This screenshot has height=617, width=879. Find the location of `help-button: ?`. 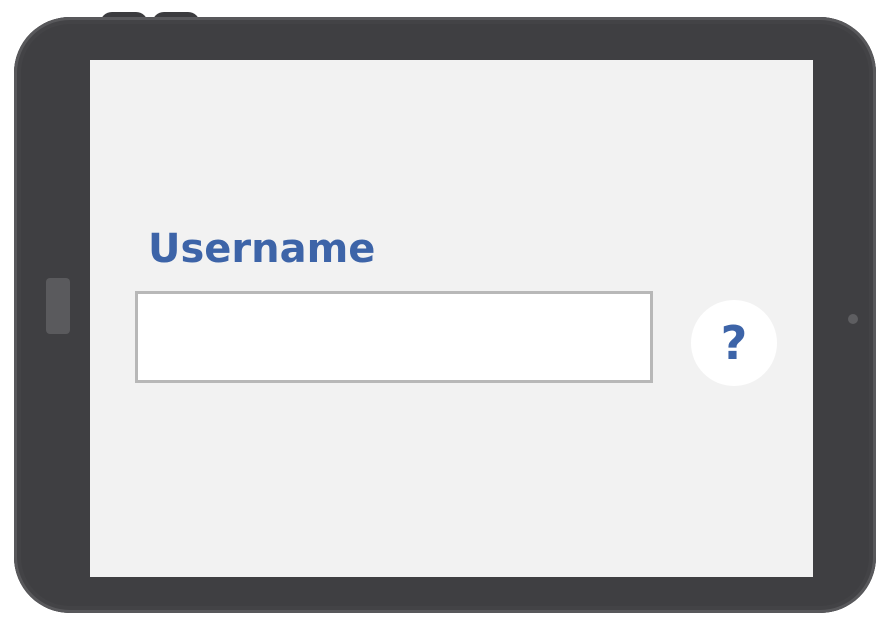

help-button: ? is located at coordinates (734, 343).